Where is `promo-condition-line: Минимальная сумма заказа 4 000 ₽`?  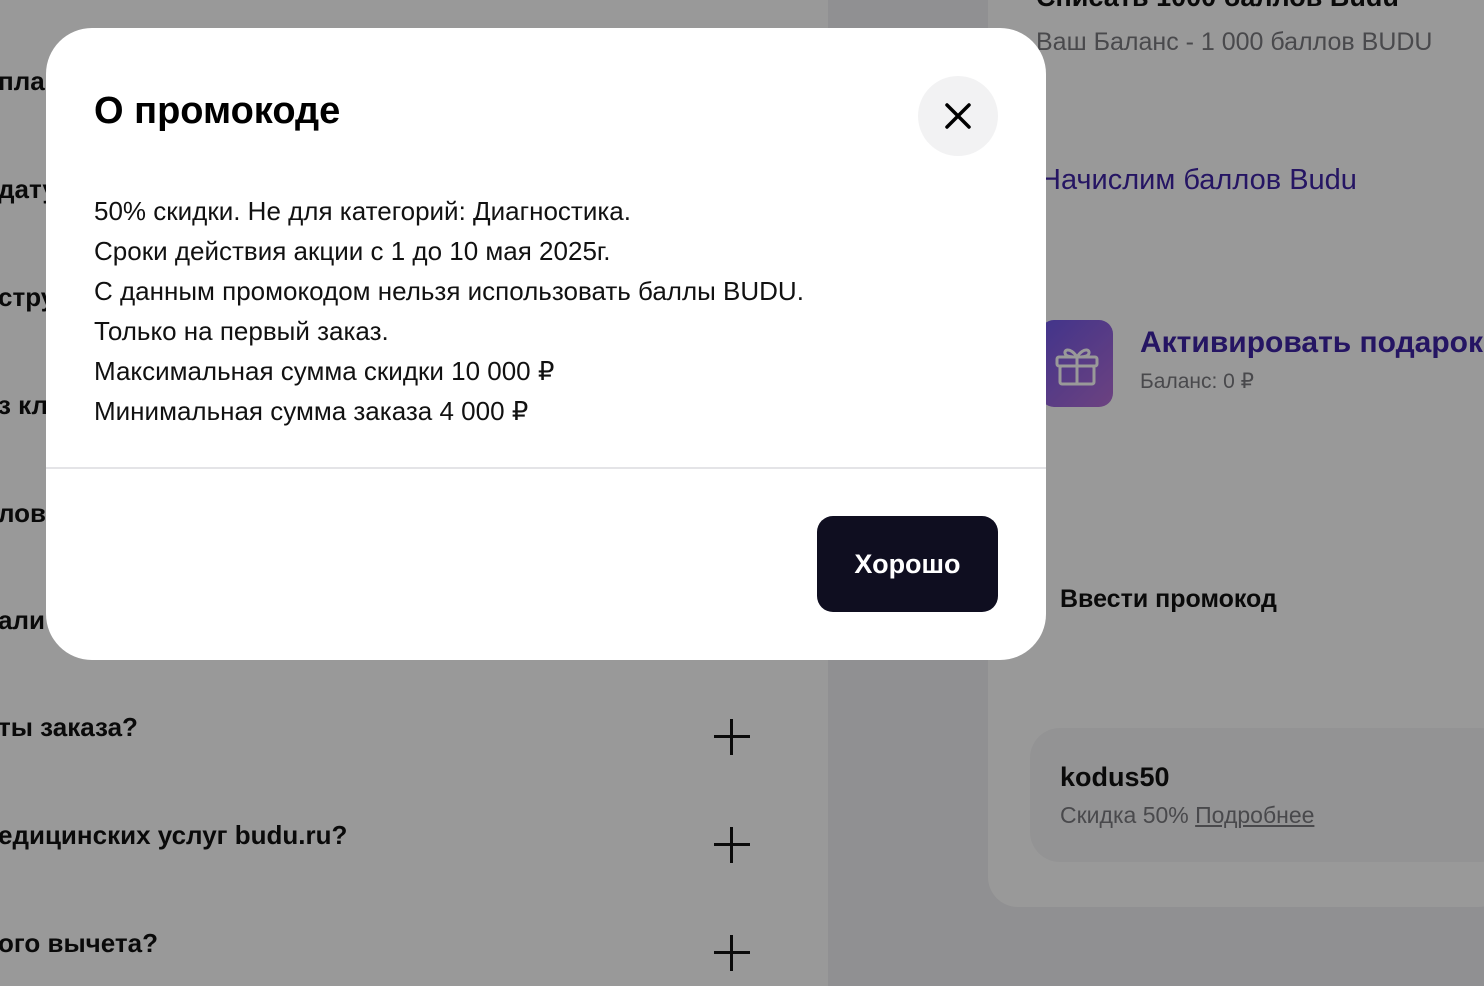 promo-condition-line: Минимальная сумма заказа 4 000 ₽ is located at coordinates (311, 411).